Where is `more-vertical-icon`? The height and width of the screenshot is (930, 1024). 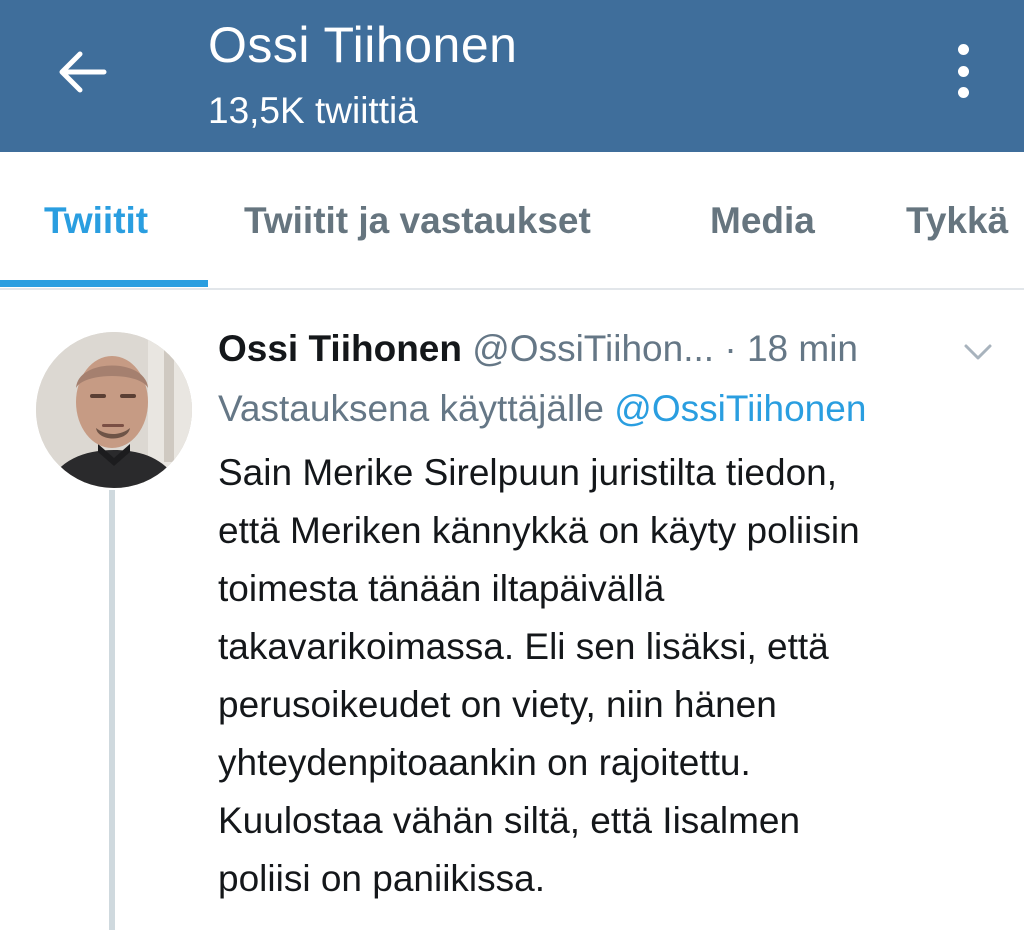
more-vertical-icon is located at coordinates (963, 49).